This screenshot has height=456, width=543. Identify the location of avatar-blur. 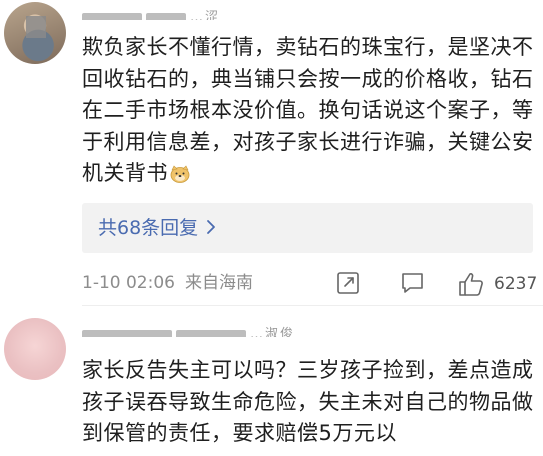
(36, 27).